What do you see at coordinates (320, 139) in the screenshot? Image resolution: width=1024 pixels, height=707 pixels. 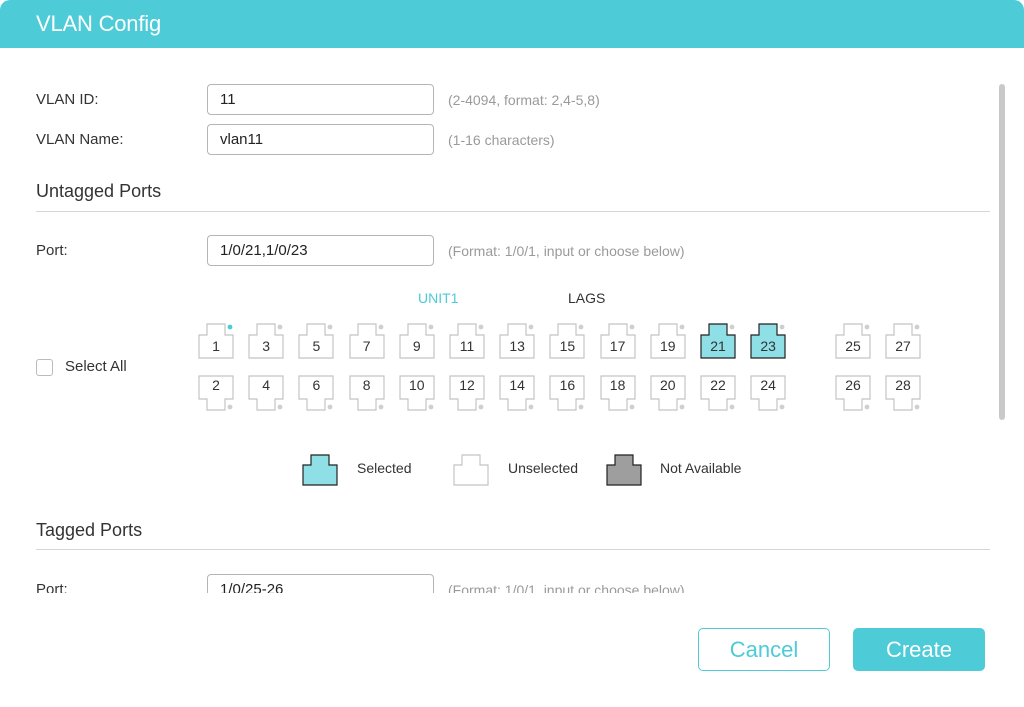 I see `vlan-name-input: vlan11` at bounding box center [320, 139].